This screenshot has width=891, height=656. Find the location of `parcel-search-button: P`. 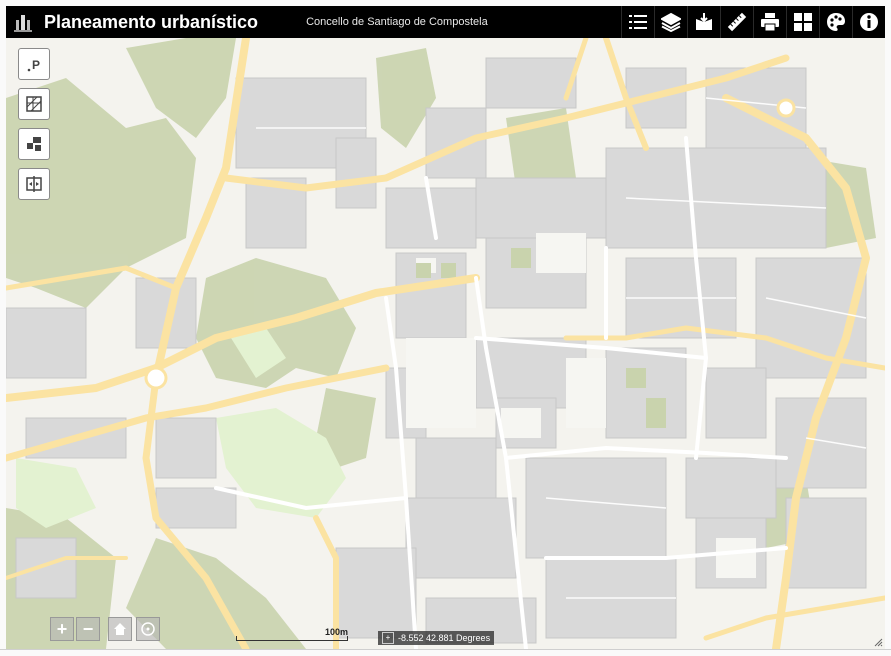

parcel-search-button: P is located at coordinates (34, 64).